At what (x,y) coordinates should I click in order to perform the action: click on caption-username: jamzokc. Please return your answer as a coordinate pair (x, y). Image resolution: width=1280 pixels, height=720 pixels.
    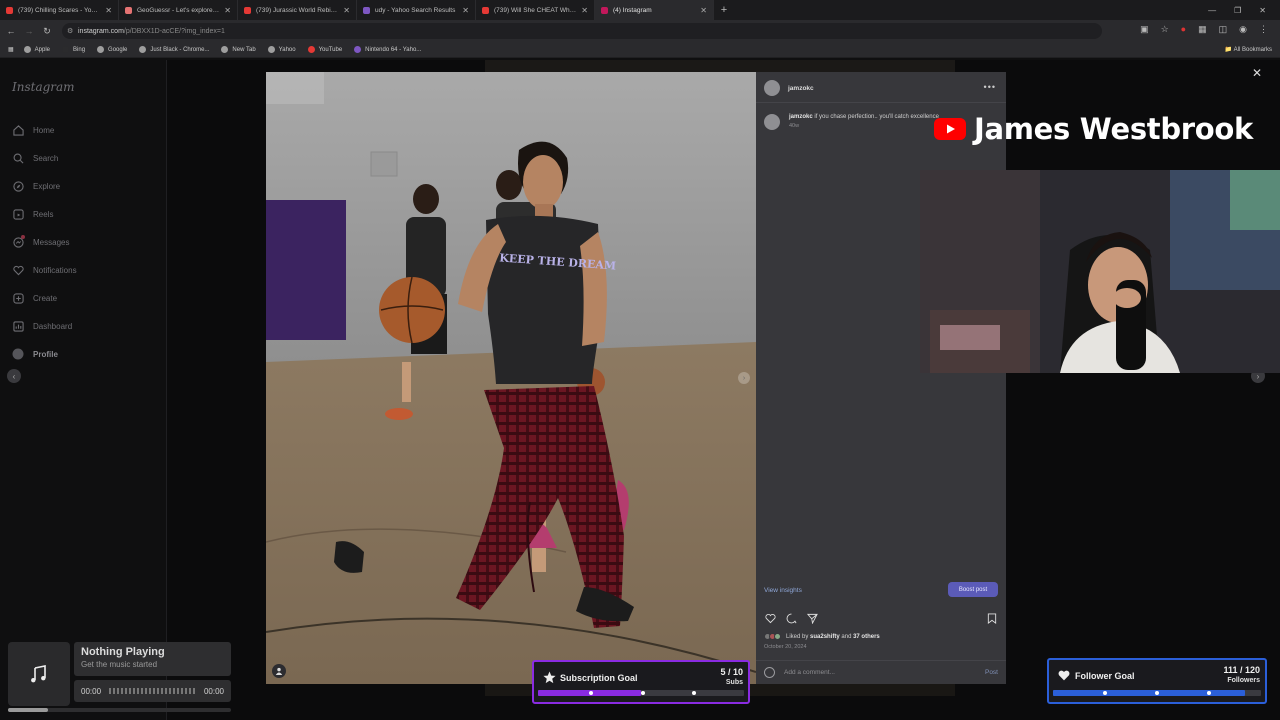
    Looking at the image, I should click on (801, 117).